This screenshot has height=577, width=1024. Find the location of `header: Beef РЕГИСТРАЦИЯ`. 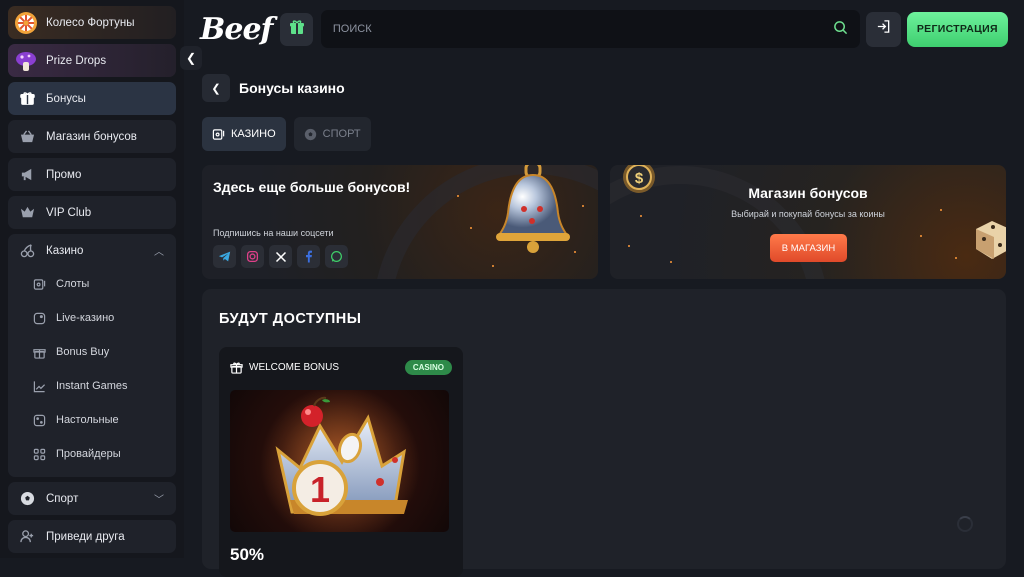

header: Beef РЕГИСТРАЦИЯ is located at coordinates (604, 29).